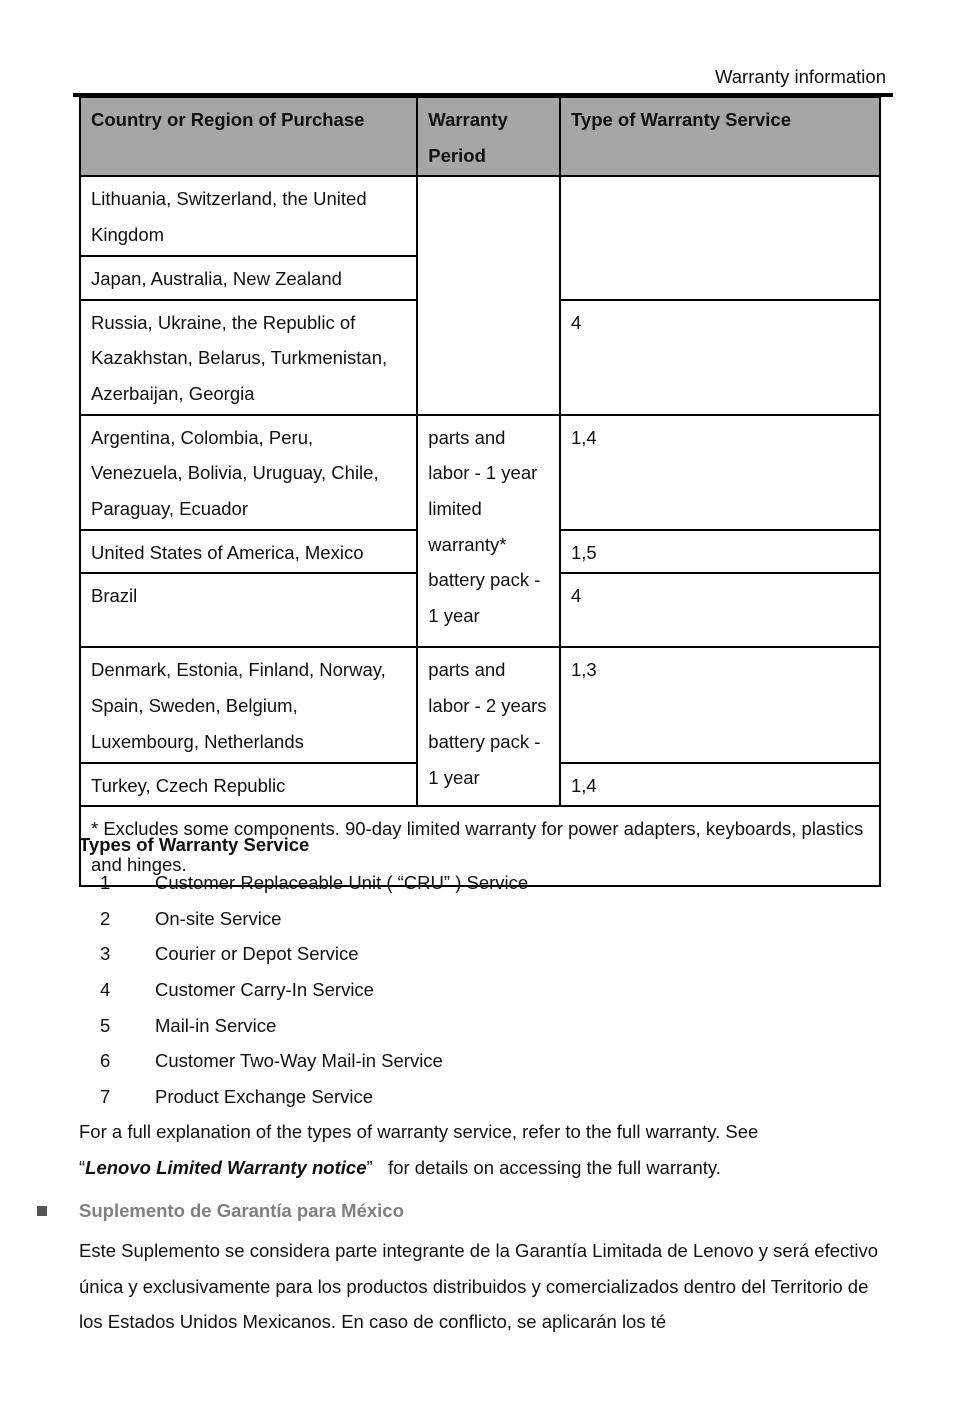 The image size is (954, 1402). Describe the element at coordinates (105, 882) in the screenshot. I see `item-number: 1` at that location.